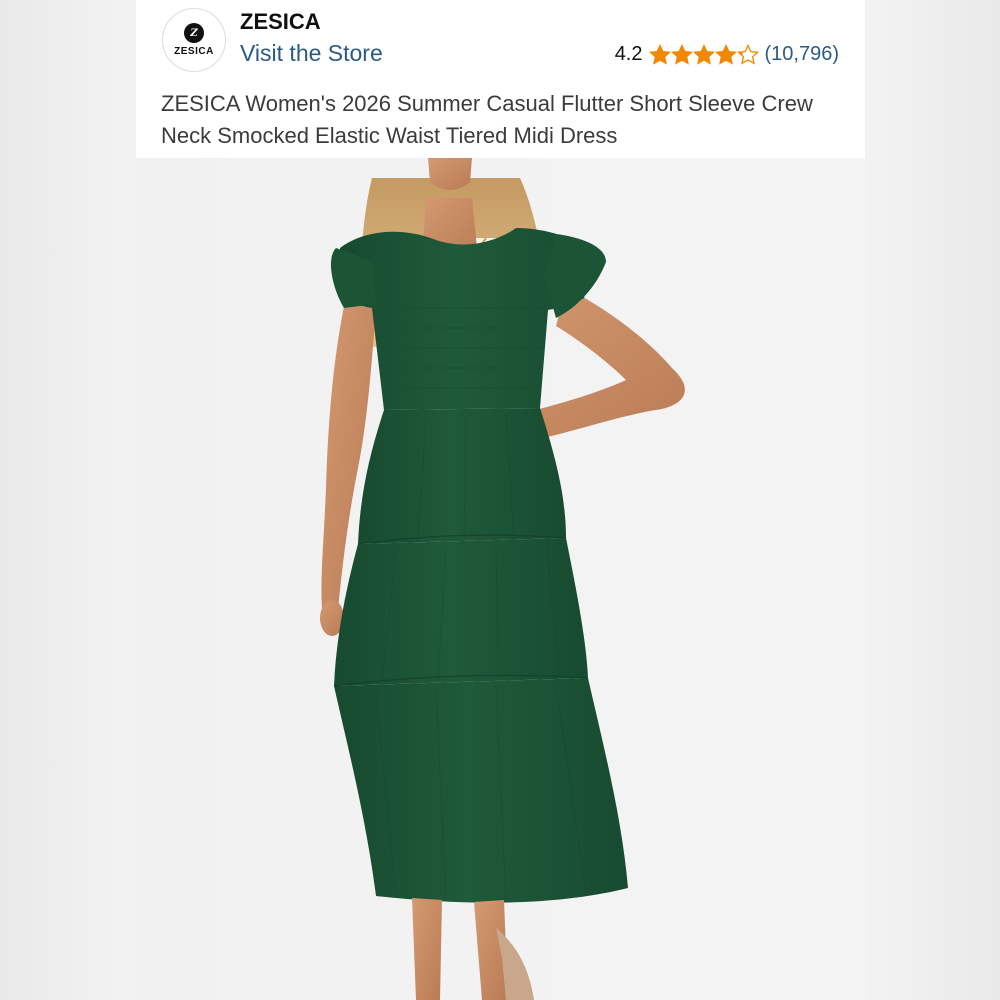  I want to click on background-left, so click(68, 500).